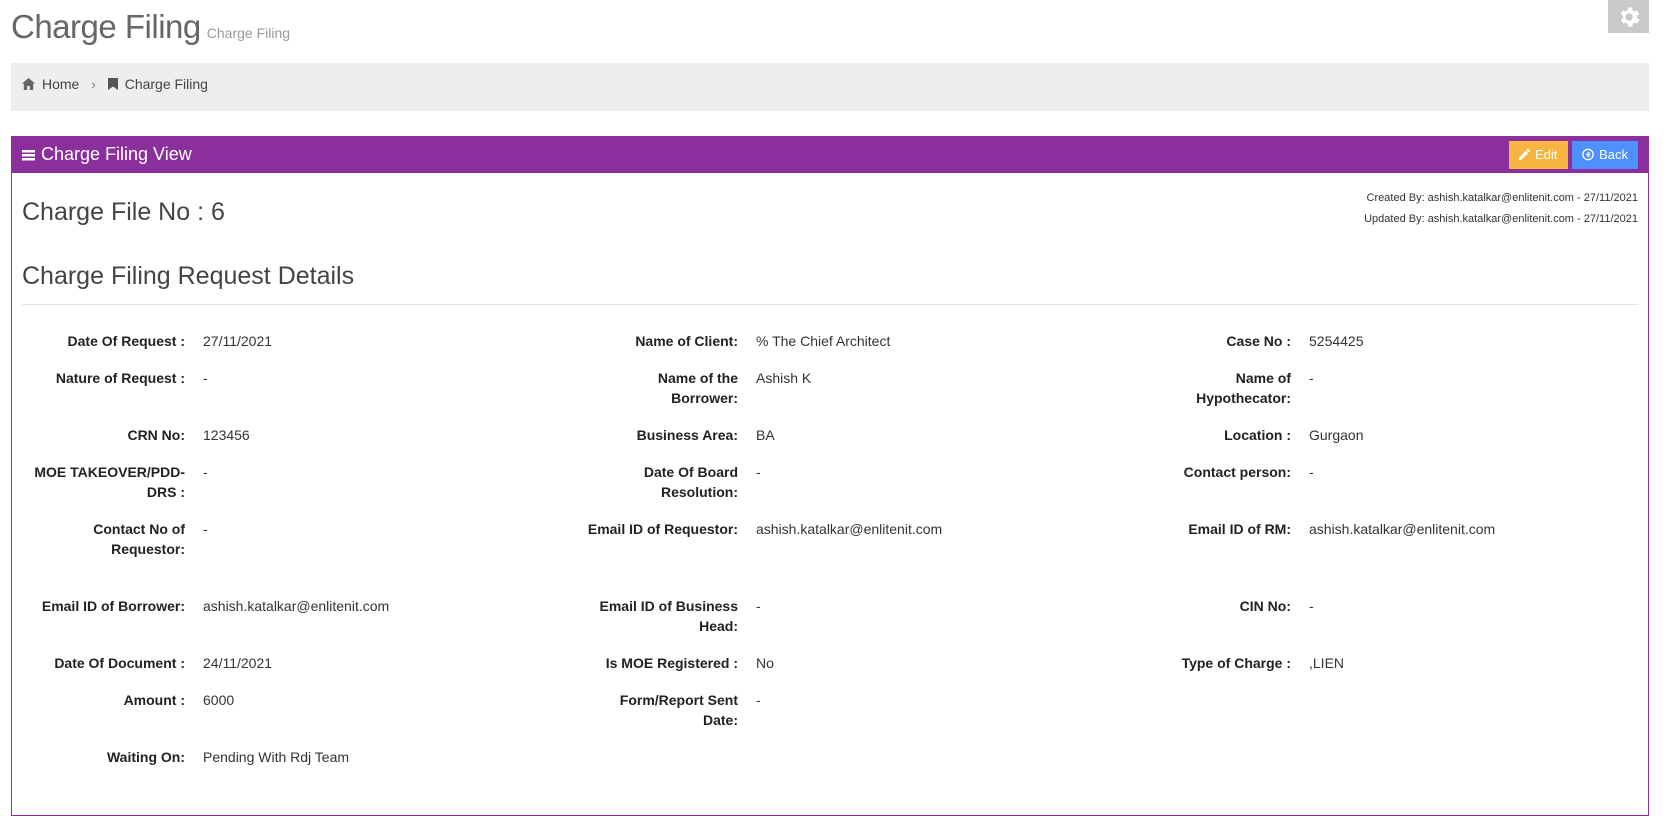  What do you see at coordinates (238, 341) in the screenshot?
I see `field-value: 27/11/2021` at bounding box center [238, 341].